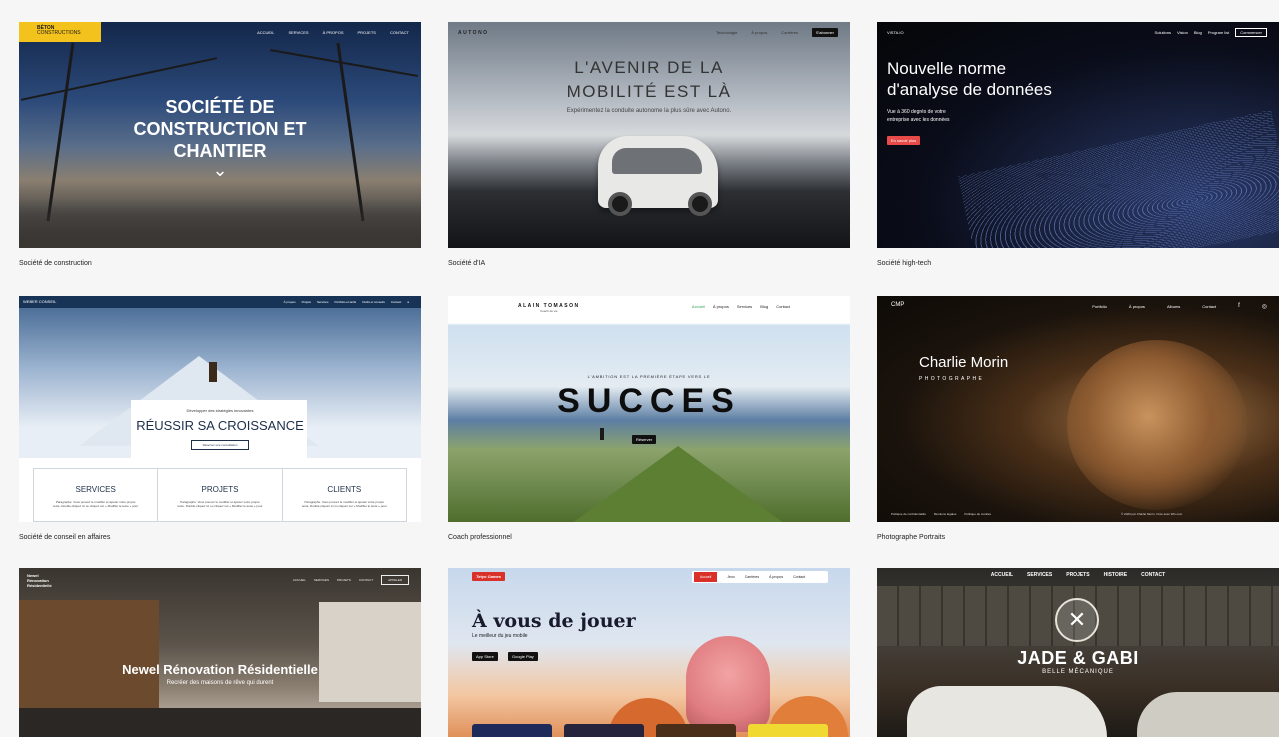 The width and height of the screenshot is (1279, 737). I want to click on nav-item: Outils et conseils, so click(373, 302).